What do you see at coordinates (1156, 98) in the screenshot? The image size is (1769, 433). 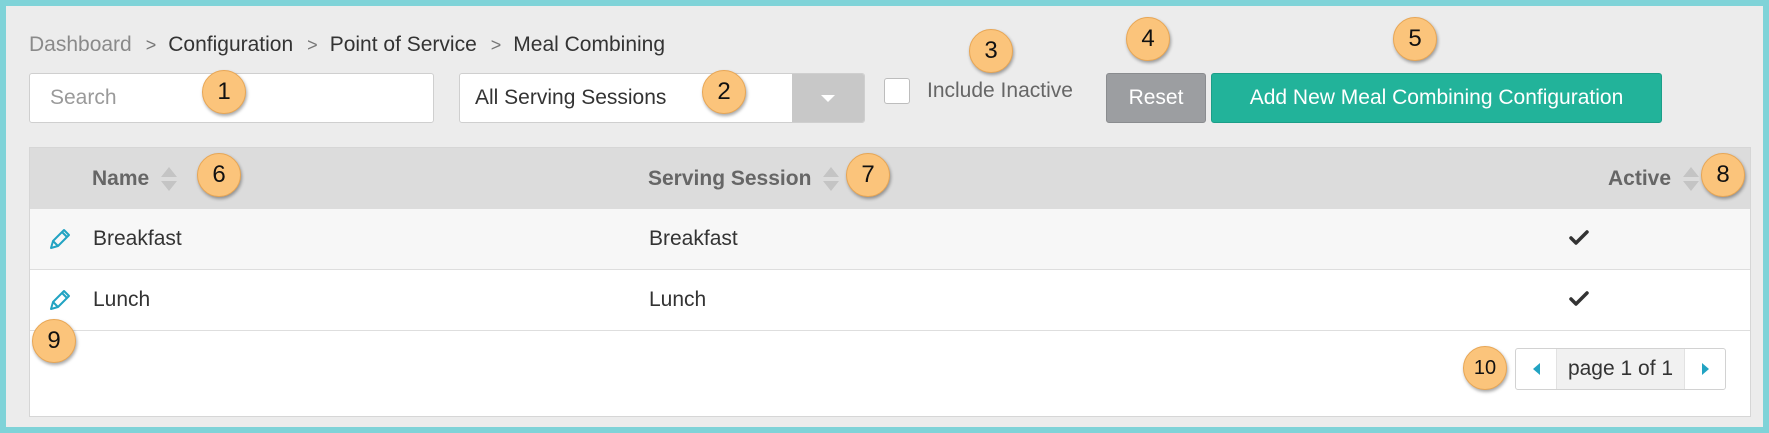 I see `reset-button: Reset` at bounding box center [1156, 98].